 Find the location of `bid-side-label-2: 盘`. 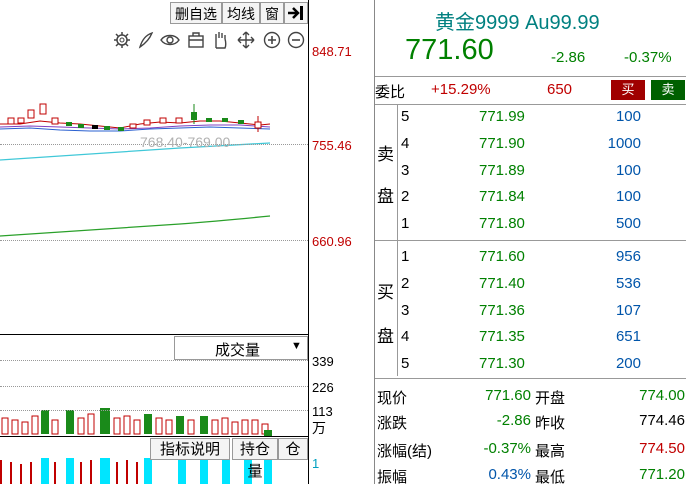

bid-side-label-2: 盘 is located at coordinates (385, 336).